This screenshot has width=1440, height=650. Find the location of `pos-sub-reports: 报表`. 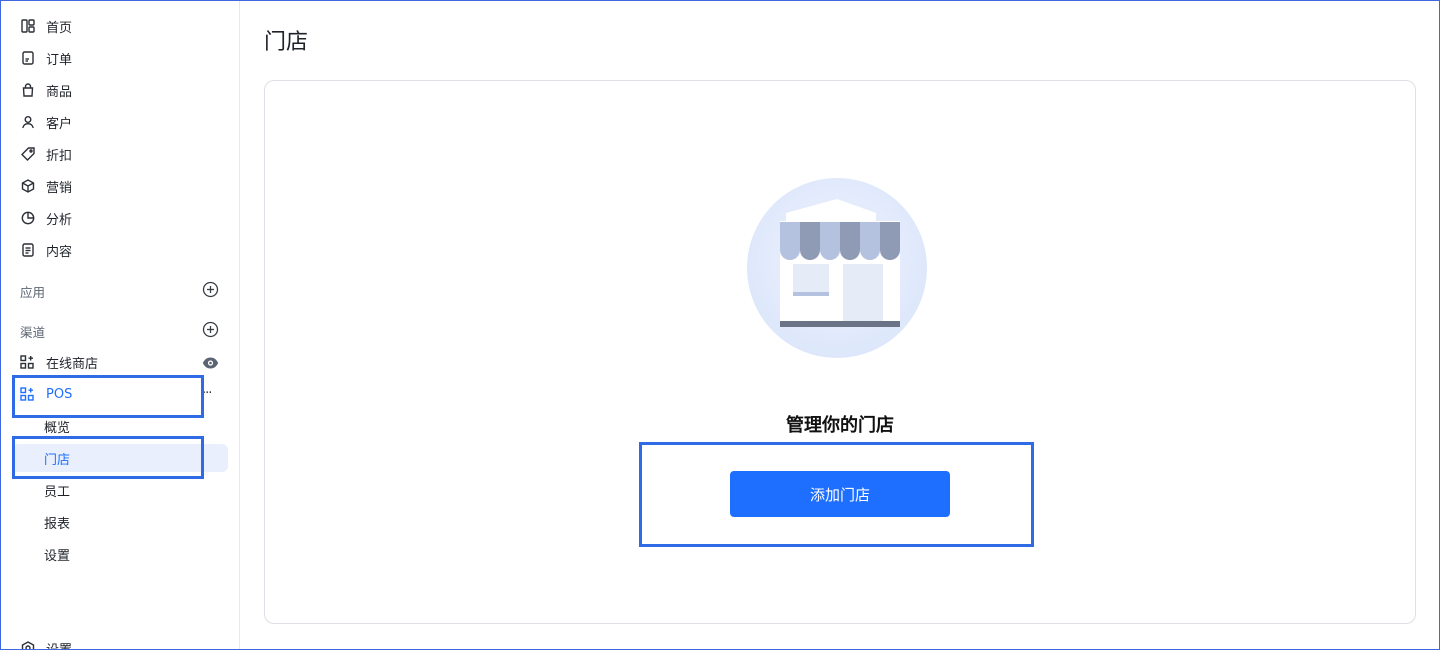

pos-sub-reports: 报表 is located at coordinates (120, 522).